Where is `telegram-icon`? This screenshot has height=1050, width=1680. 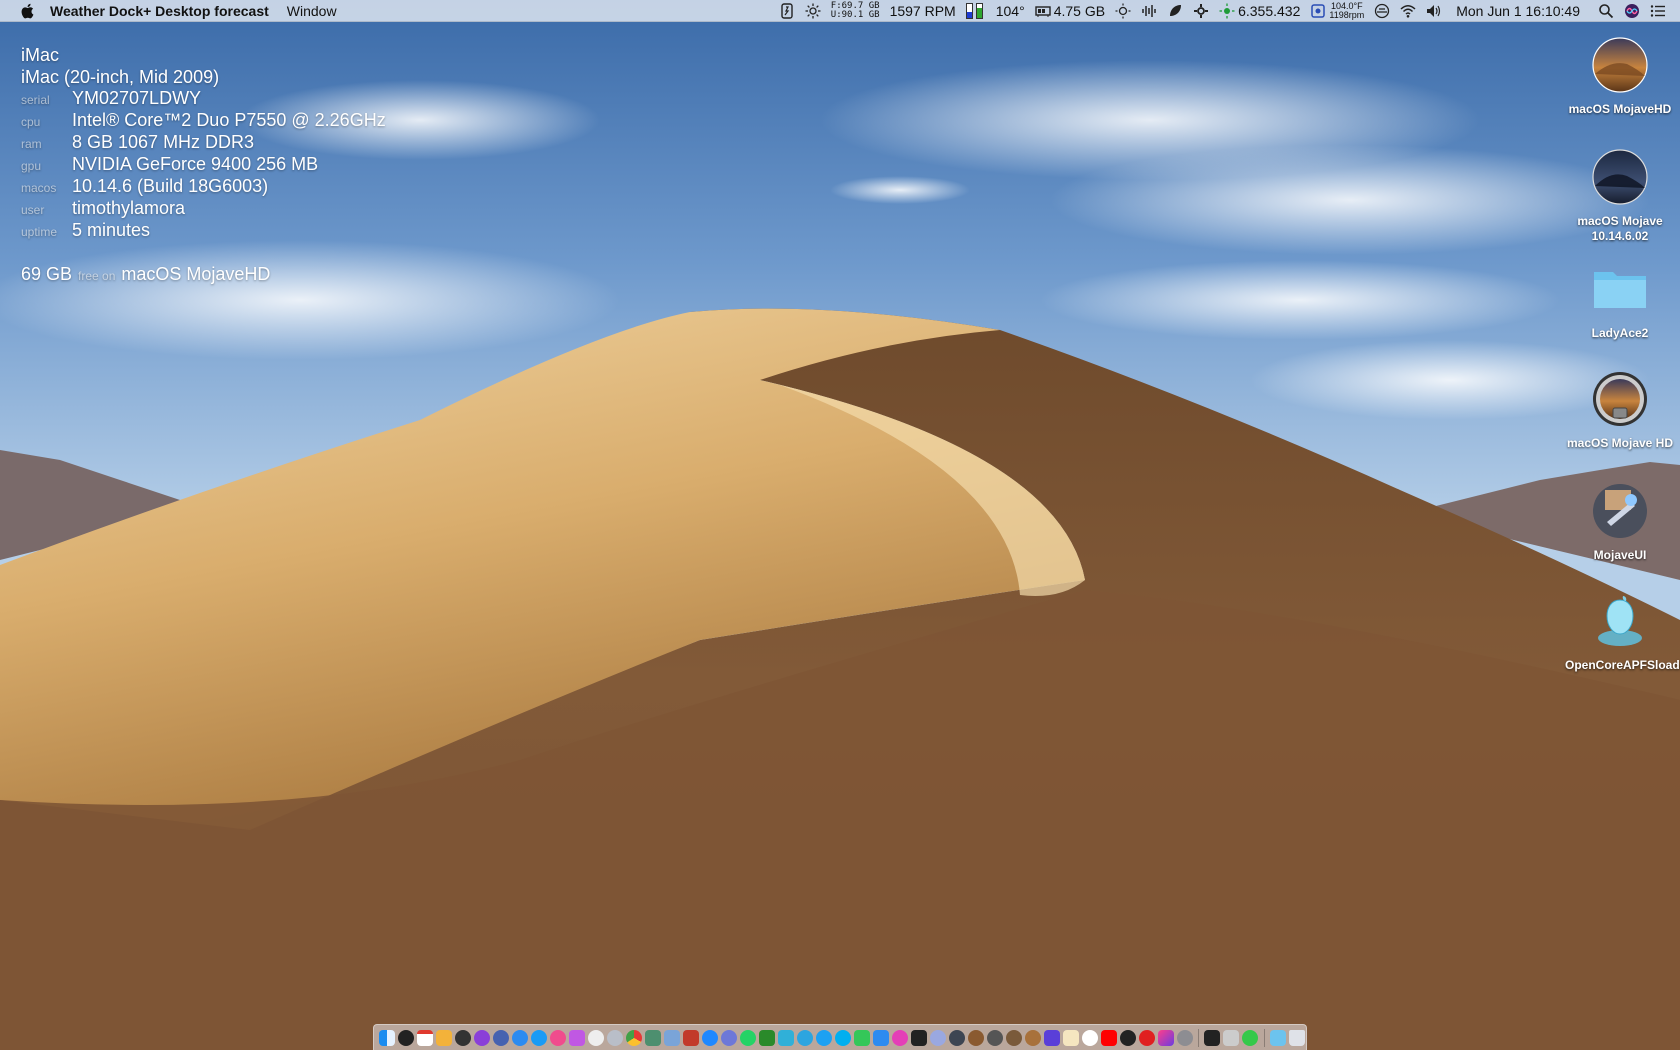 telegram-icon is located at coordinates (804, 1037).